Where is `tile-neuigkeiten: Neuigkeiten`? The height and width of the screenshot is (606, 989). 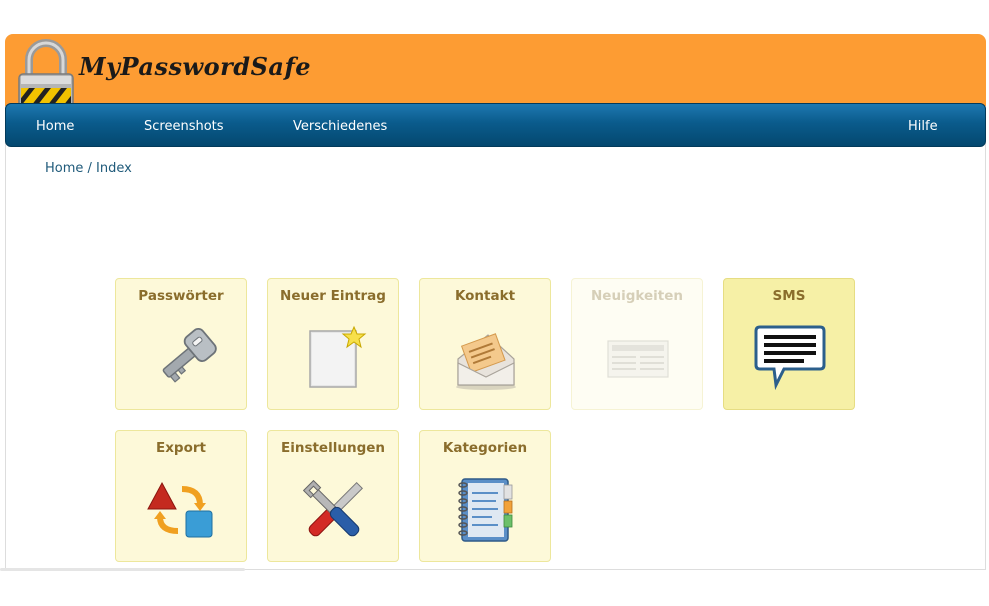 tile-neuigkeiten: Neuigkeiten is located at coordinates (637, 344).